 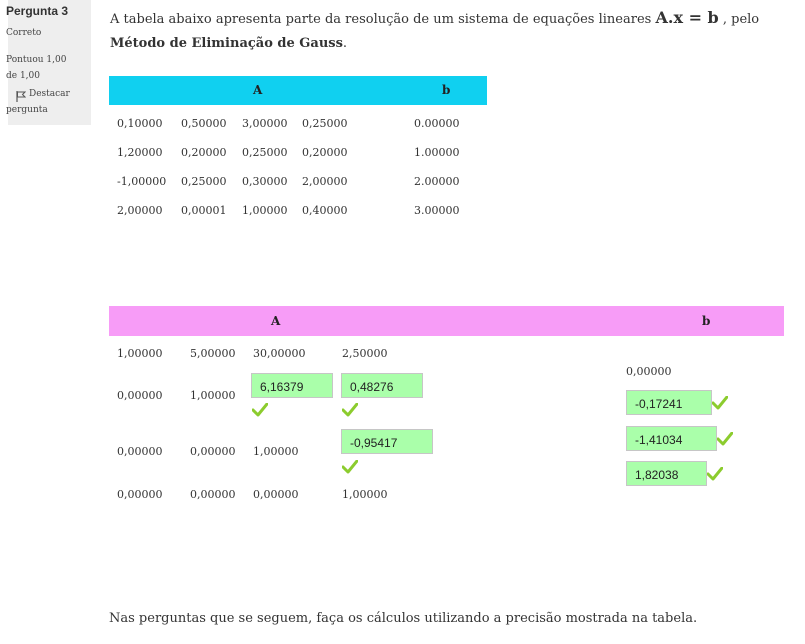 What do you see at coordinates (739, 19) in the screenshot?
I see `intro-text-middle: , pelo` at bounding box center [739, 19].